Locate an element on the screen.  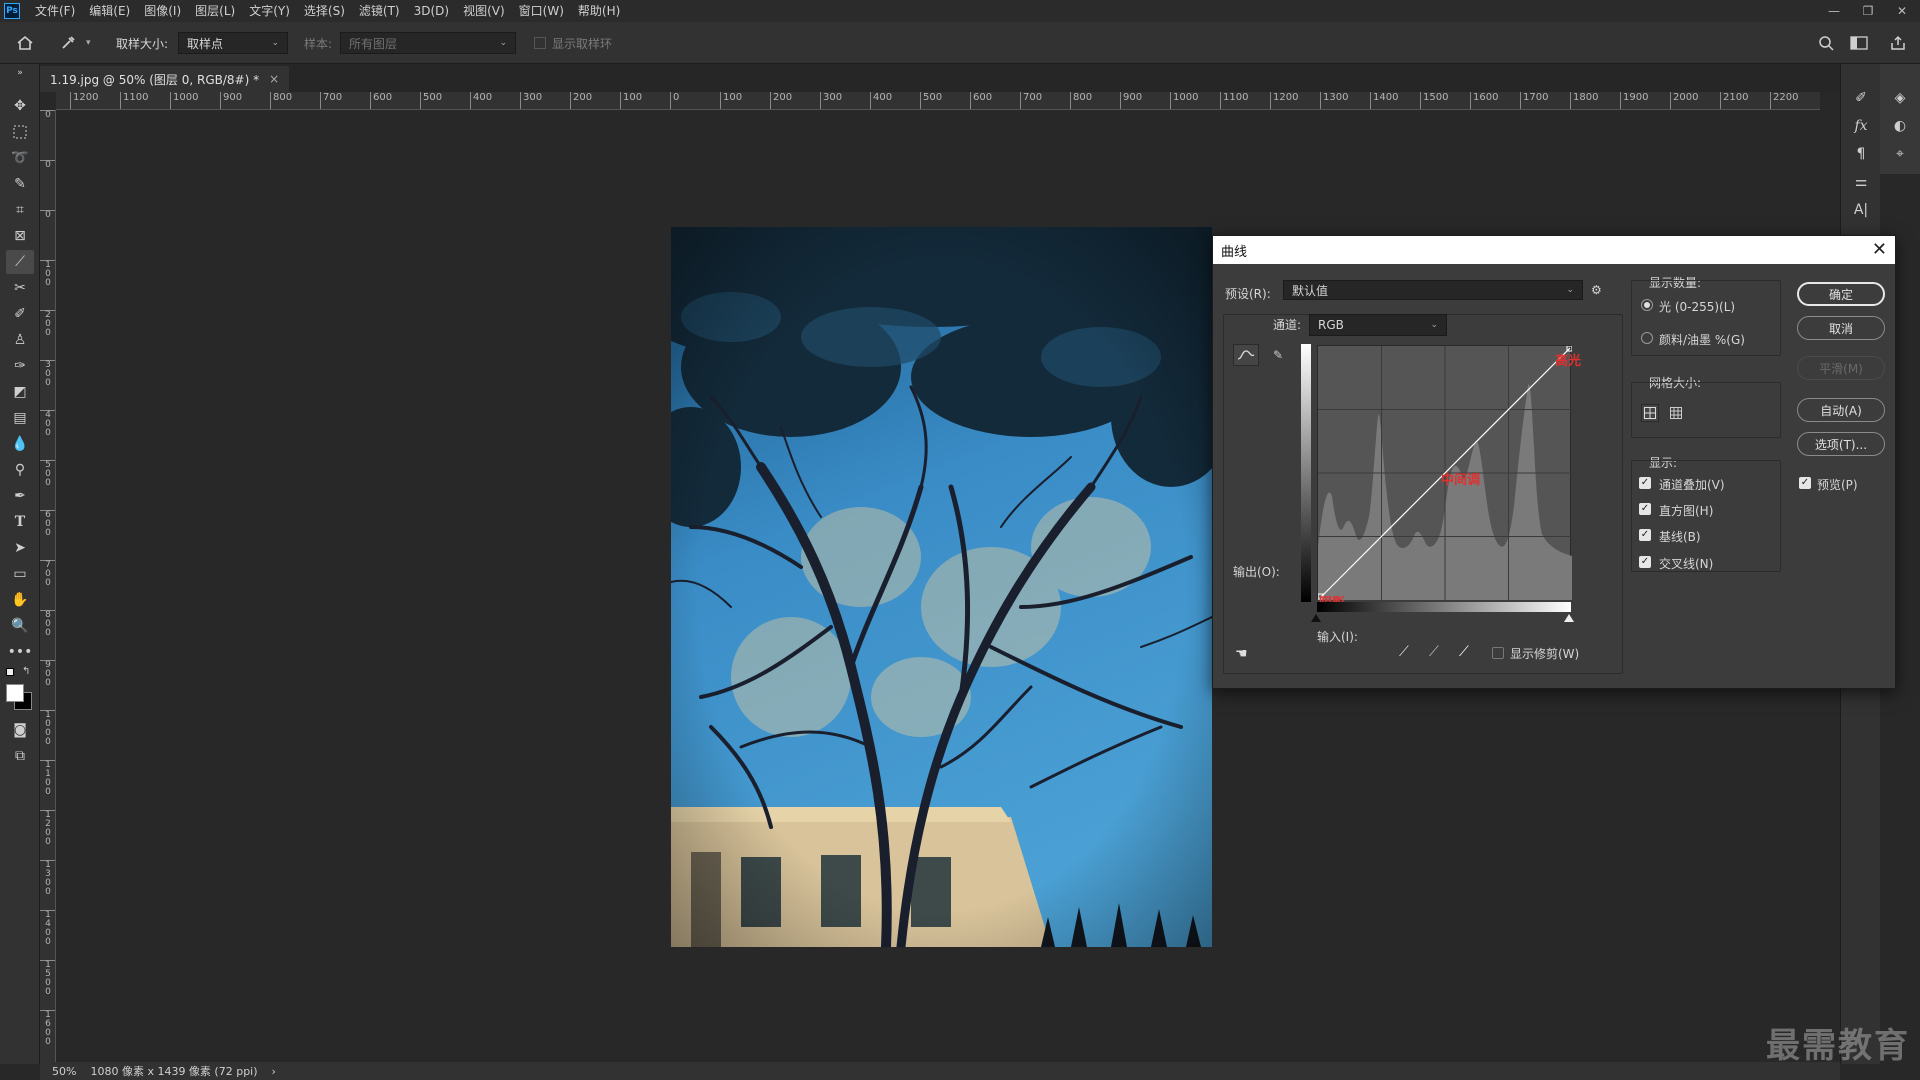
paths-icon: ⌖ is located at coordinates (1900, 154).